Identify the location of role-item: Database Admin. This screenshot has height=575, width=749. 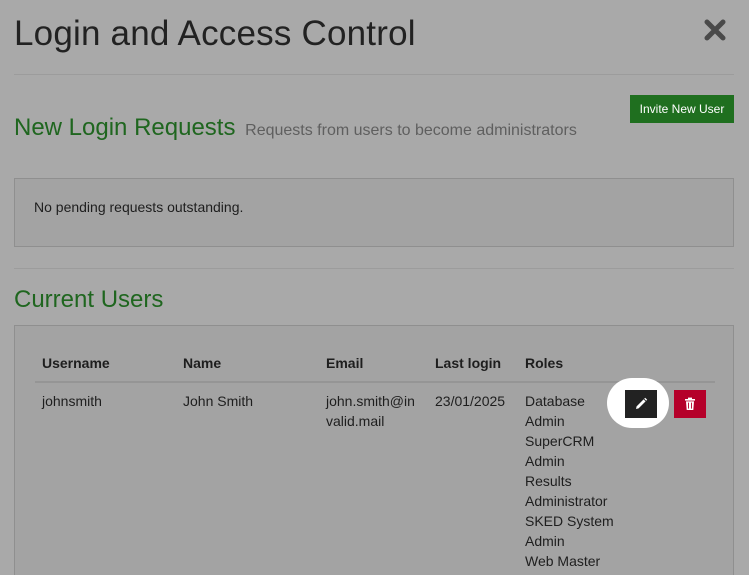
(555, 411).